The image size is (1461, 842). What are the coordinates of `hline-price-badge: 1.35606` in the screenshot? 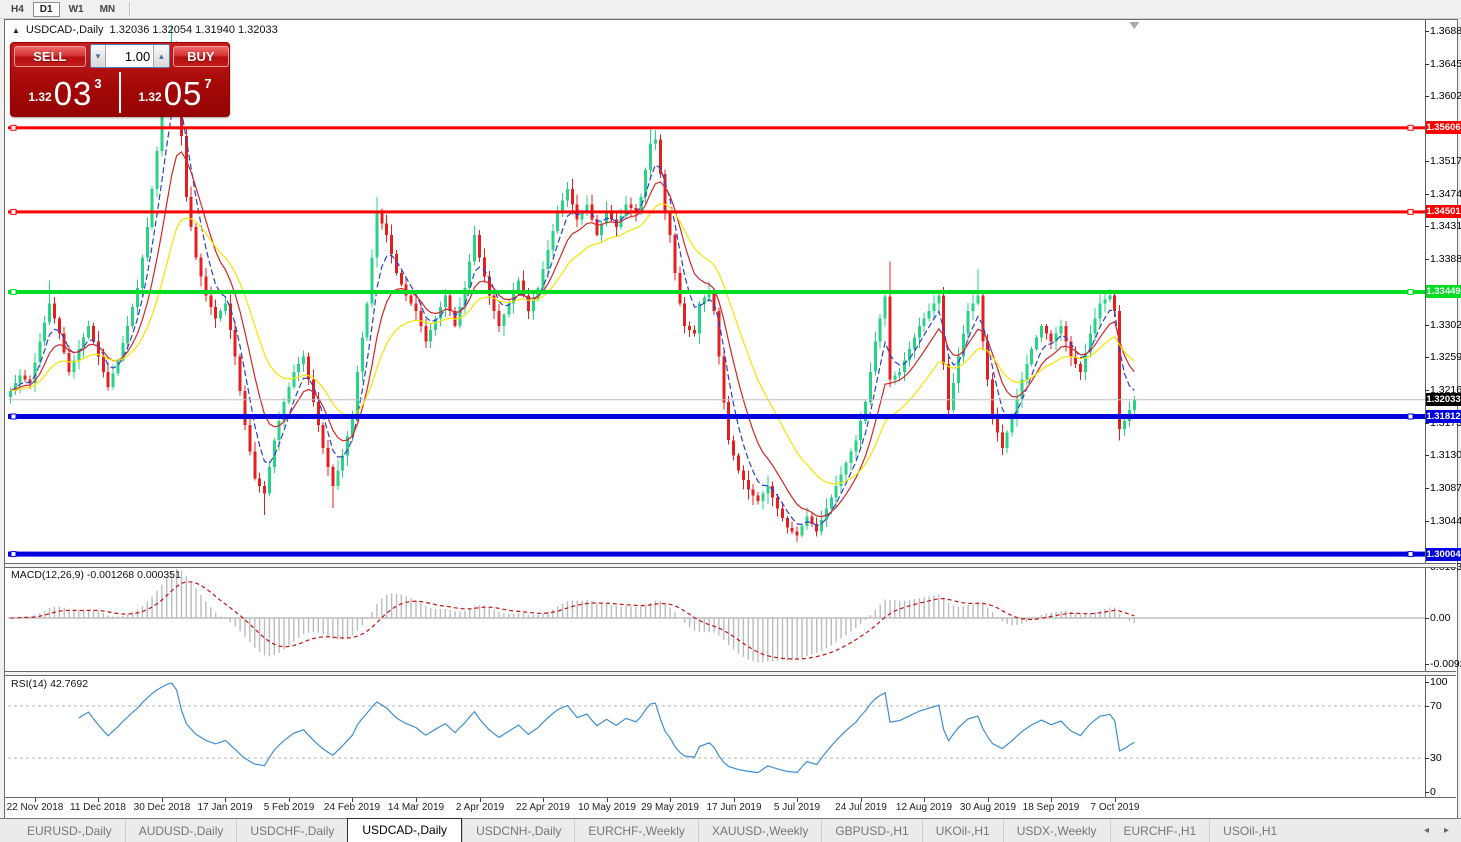 It's located at (1443, 127).